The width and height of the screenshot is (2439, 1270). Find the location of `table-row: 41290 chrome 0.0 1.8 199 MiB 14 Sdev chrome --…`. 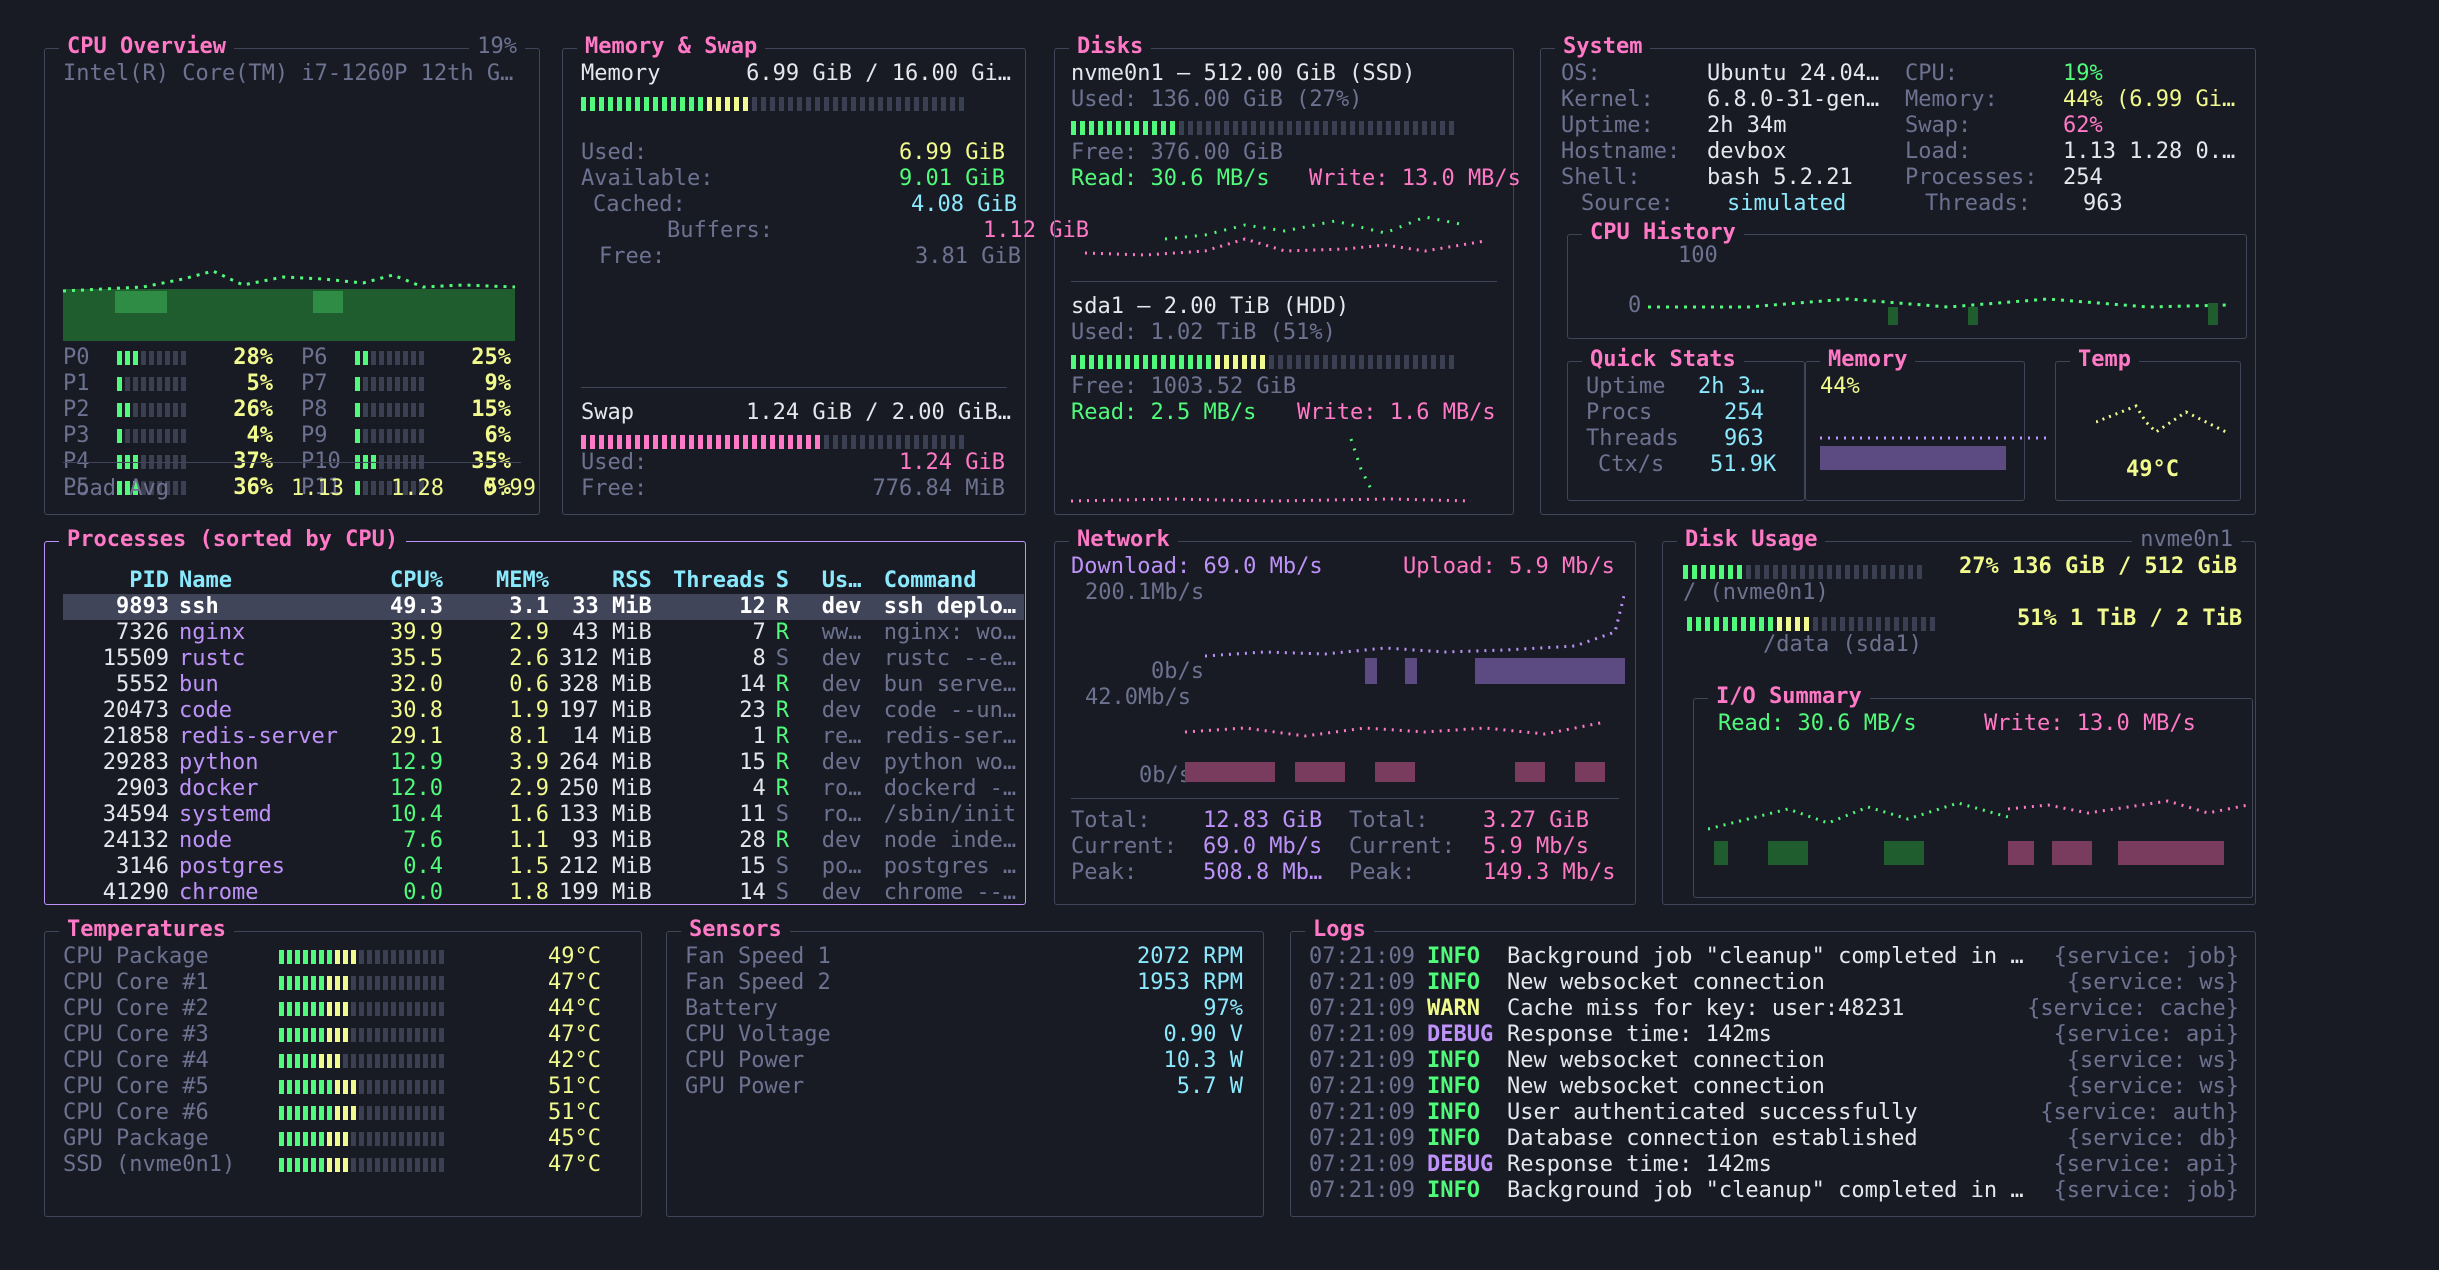

table-row: 41290 chrome 0.0 1.8 199 MiB 14 Sdev chrome --… is located at coordinates (543, 893).